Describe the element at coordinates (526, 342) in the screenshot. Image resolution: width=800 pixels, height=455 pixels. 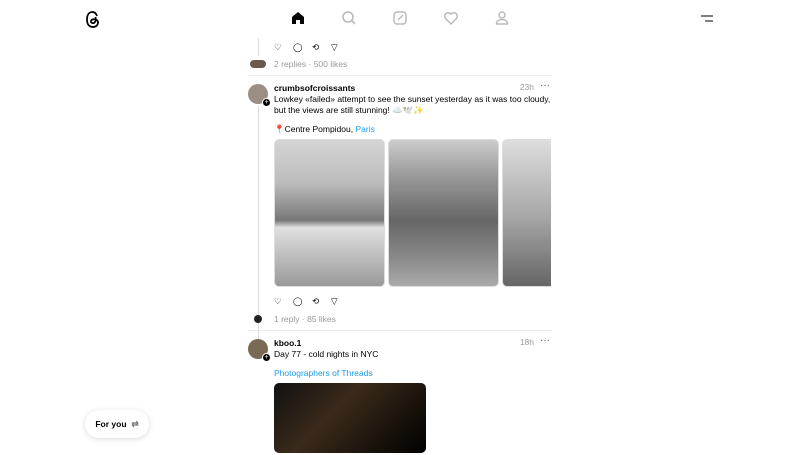
I see `timestamp: 18h` at that location.